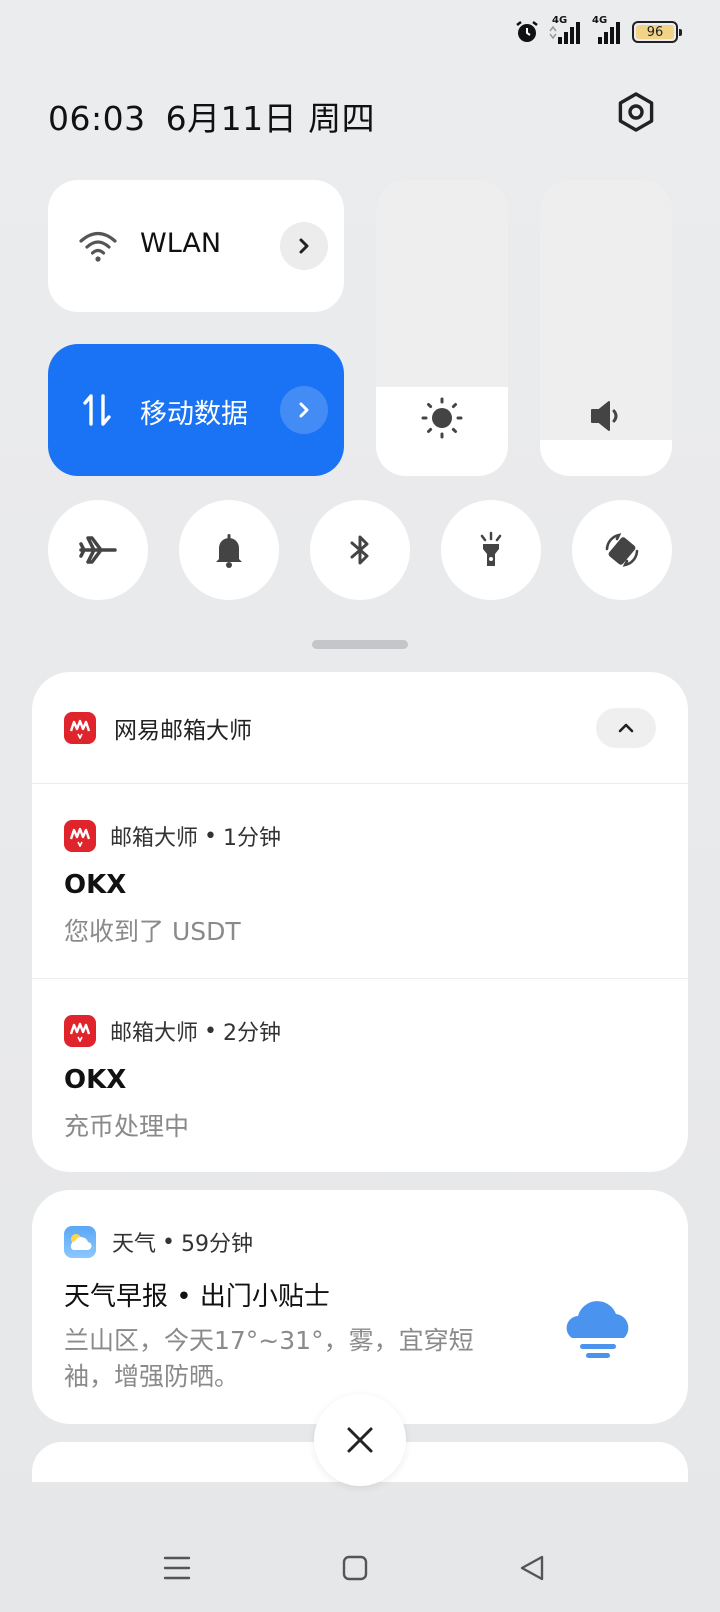  I want to click on chevron-up-icon, so click(626, 727).